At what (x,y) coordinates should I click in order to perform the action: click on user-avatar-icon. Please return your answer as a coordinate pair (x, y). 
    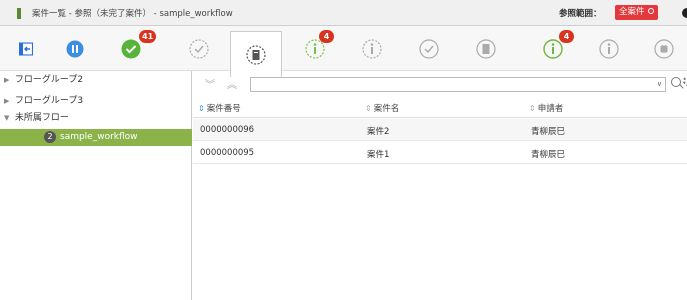
    Looking at the image, I should click on (684, 13).